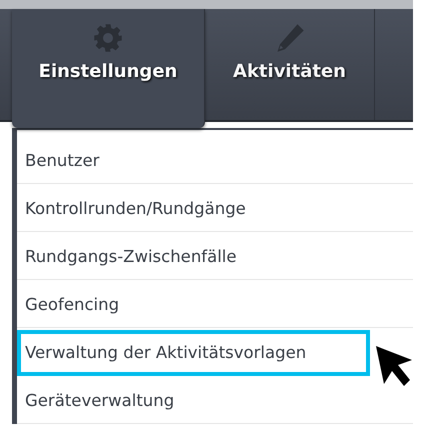 Image resolution: width=421 pixels, height=429 pixels. What do you see at coordinates (108, 68) in the screenshot?
I see `nav-tab: Einstellungen` at bounding box center [108, 68].